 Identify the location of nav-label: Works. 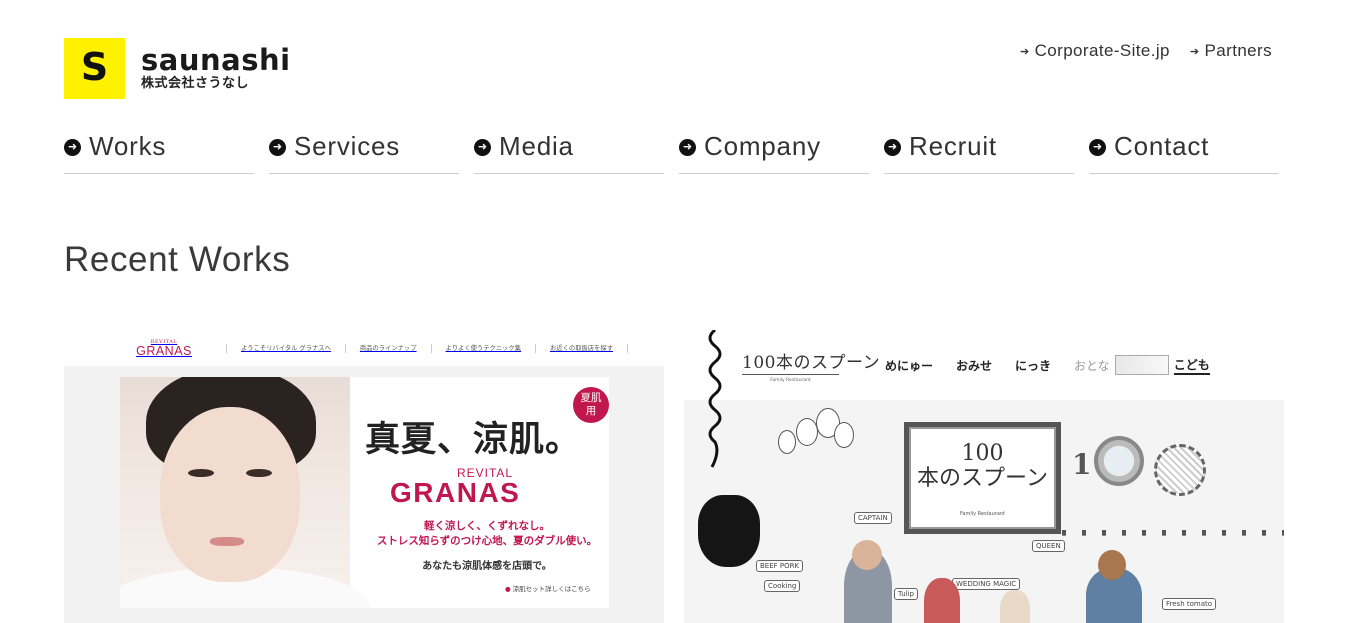
(128, 146).